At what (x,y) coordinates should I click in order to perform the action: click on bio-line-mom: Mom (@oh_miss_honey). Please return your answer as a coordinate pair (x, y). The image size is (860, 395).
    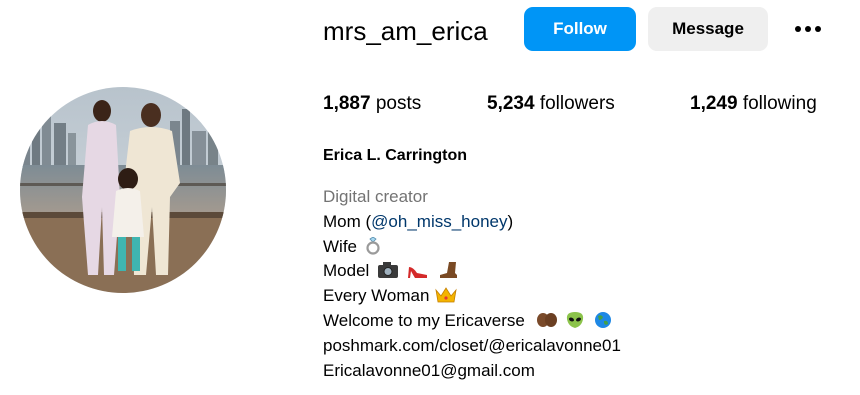
    Looking at the image, I should click on (472, 222).